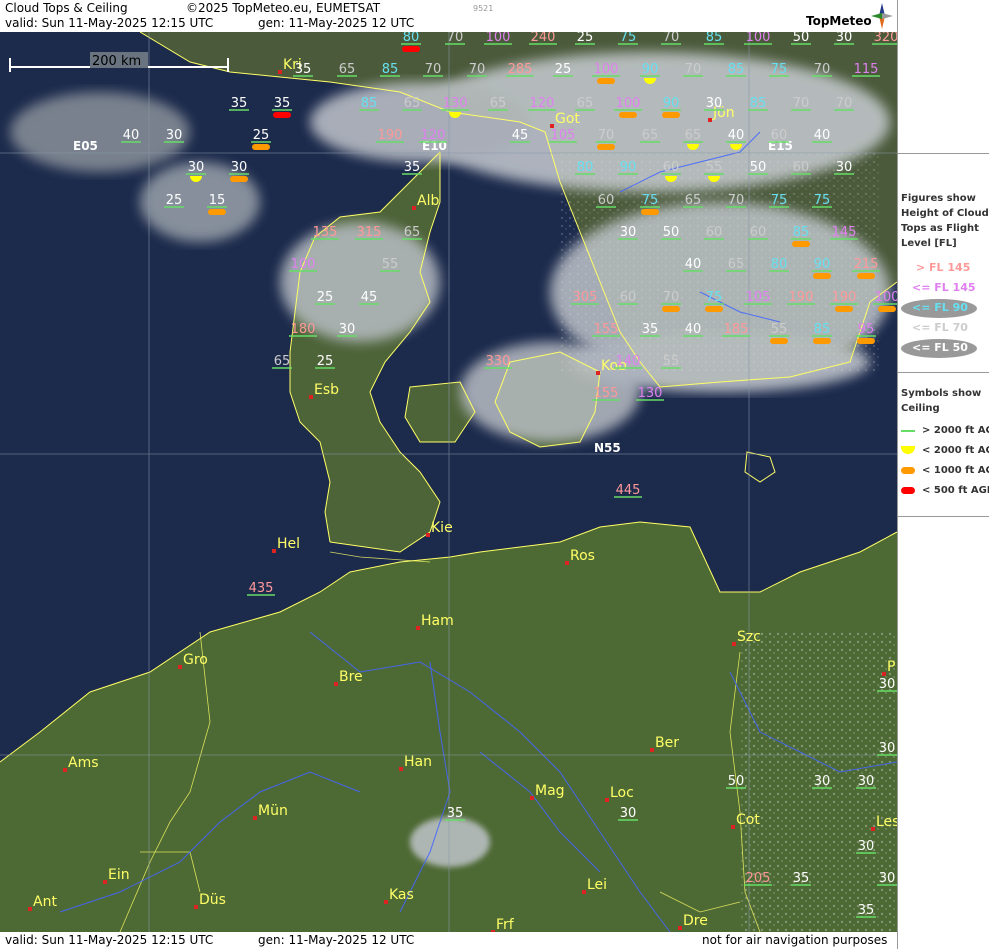 This screenshot has height=949, width=989. What do you see at coordinates (628, 361) in the screenshot?
I see `cloud-top-marker: 140` at bounding box center [628, 361].